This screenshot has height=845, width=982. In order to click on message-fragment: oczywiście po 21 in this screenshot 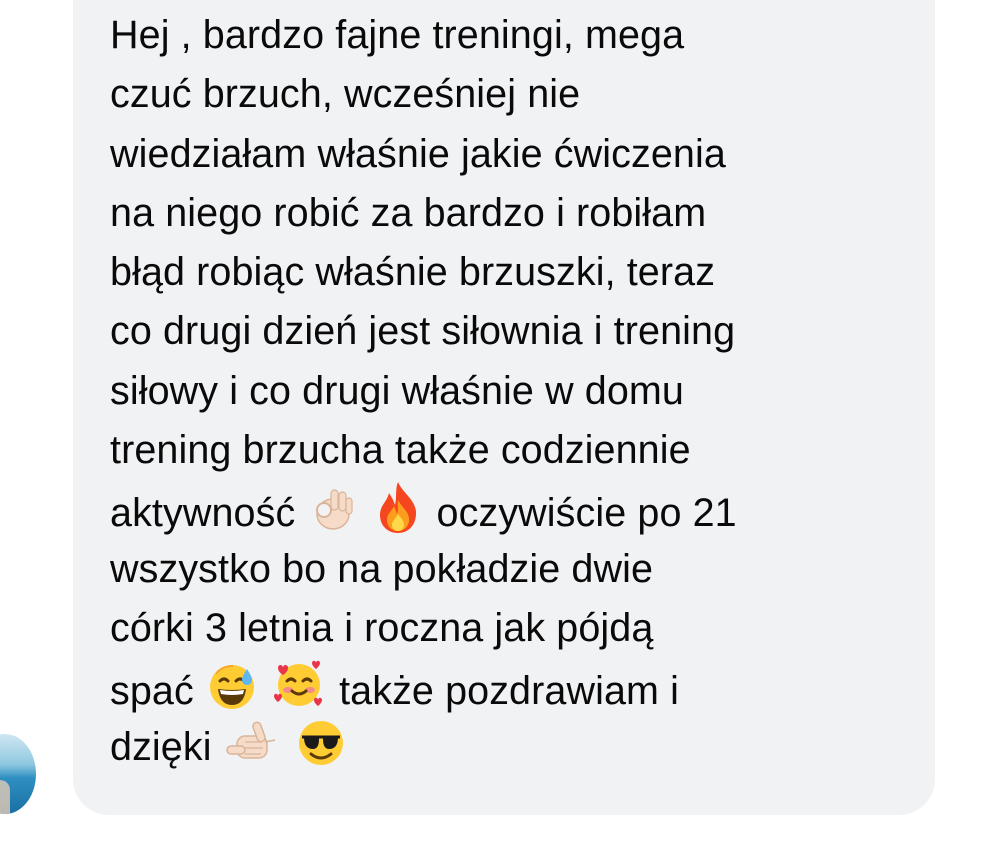, I will do `click(586, 513)`.